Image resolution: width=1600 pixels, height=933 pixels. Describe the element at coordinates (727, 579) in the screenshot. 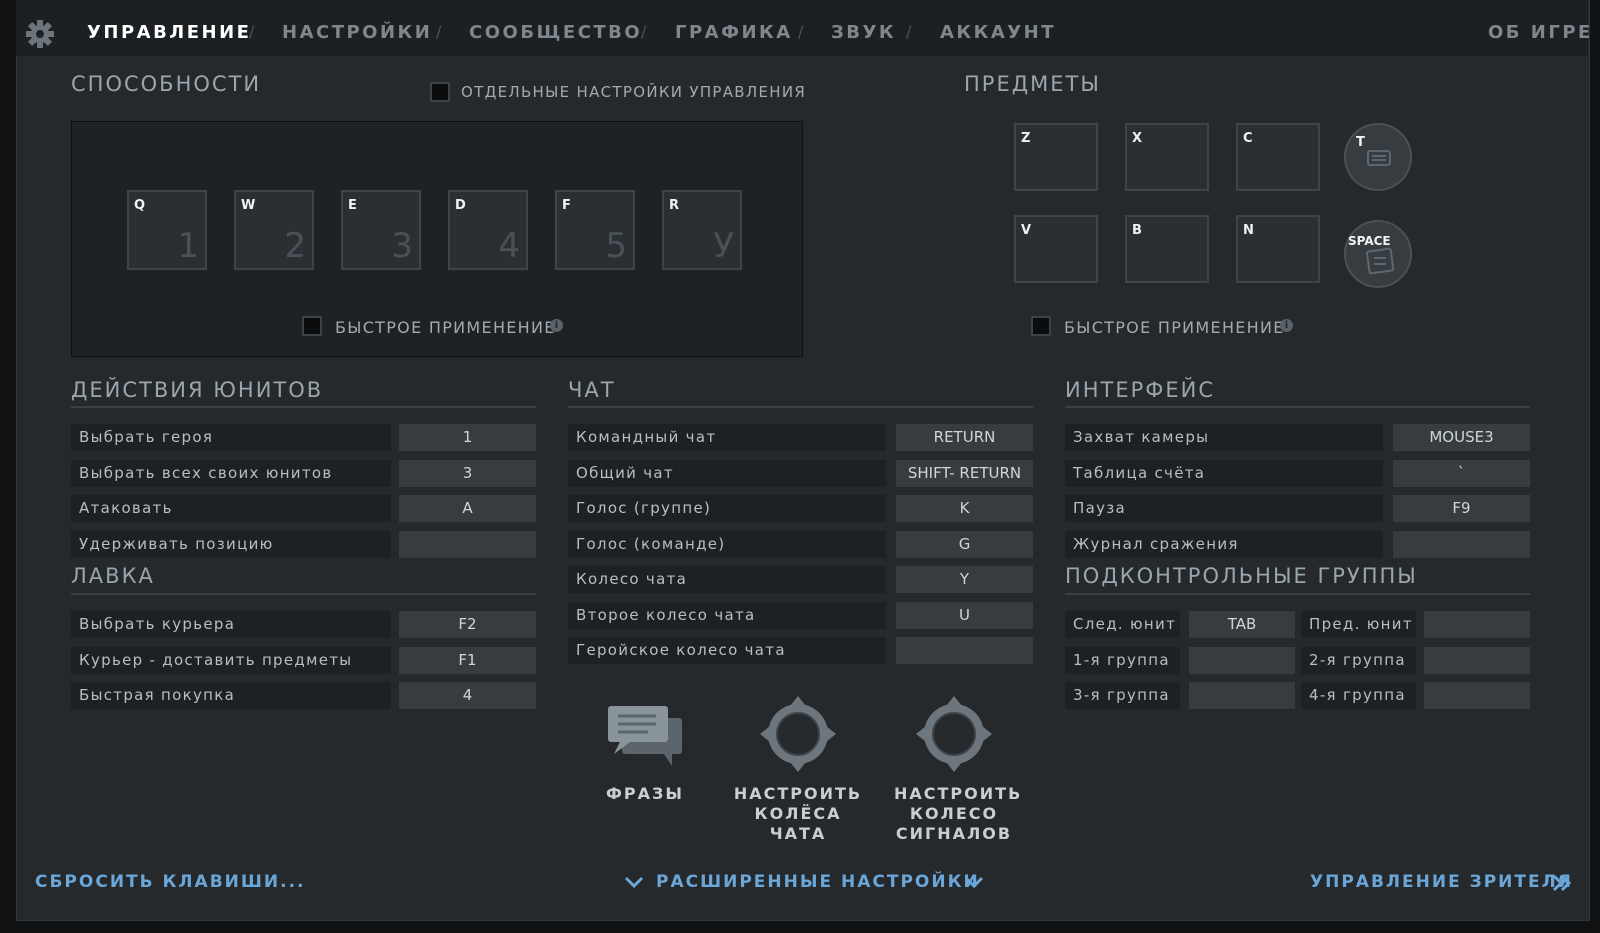

I see `hotkey-label: Колесо чата` at that location.